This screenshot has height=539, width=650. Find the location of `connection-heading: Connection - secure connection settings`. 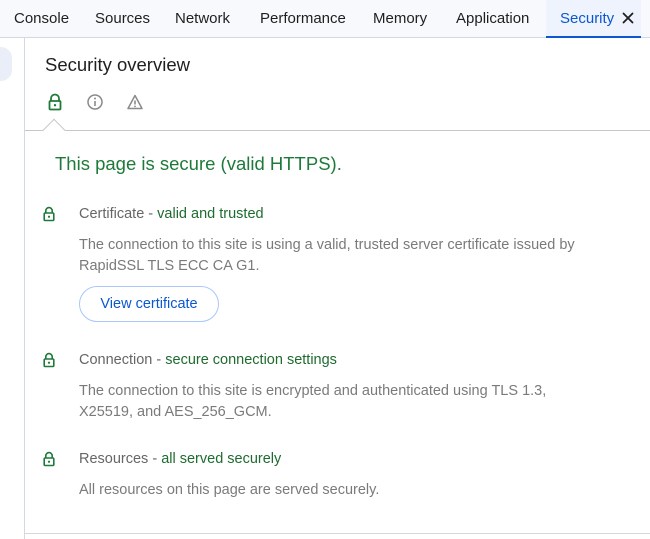

connection-heading: Connection - secure connection settings is located at coordinates (208, 360).